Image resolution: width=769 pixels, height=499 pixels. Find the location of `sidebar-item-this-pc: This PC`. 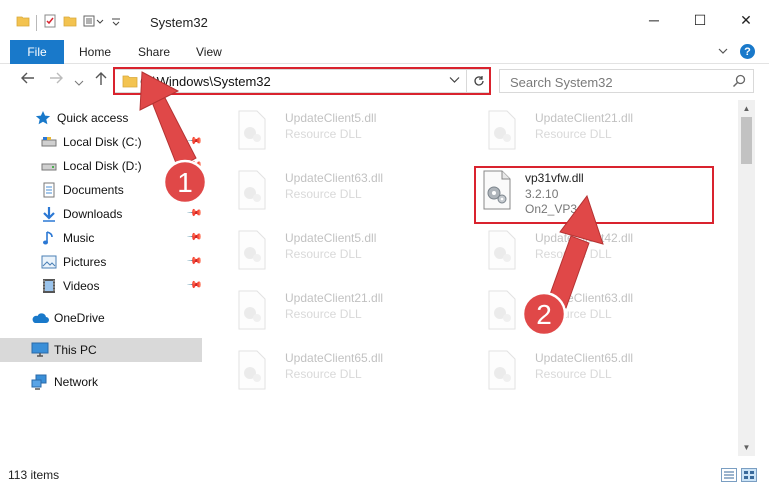

sidebar-item-this-pc: This PC is located at coordinates (101, 350).